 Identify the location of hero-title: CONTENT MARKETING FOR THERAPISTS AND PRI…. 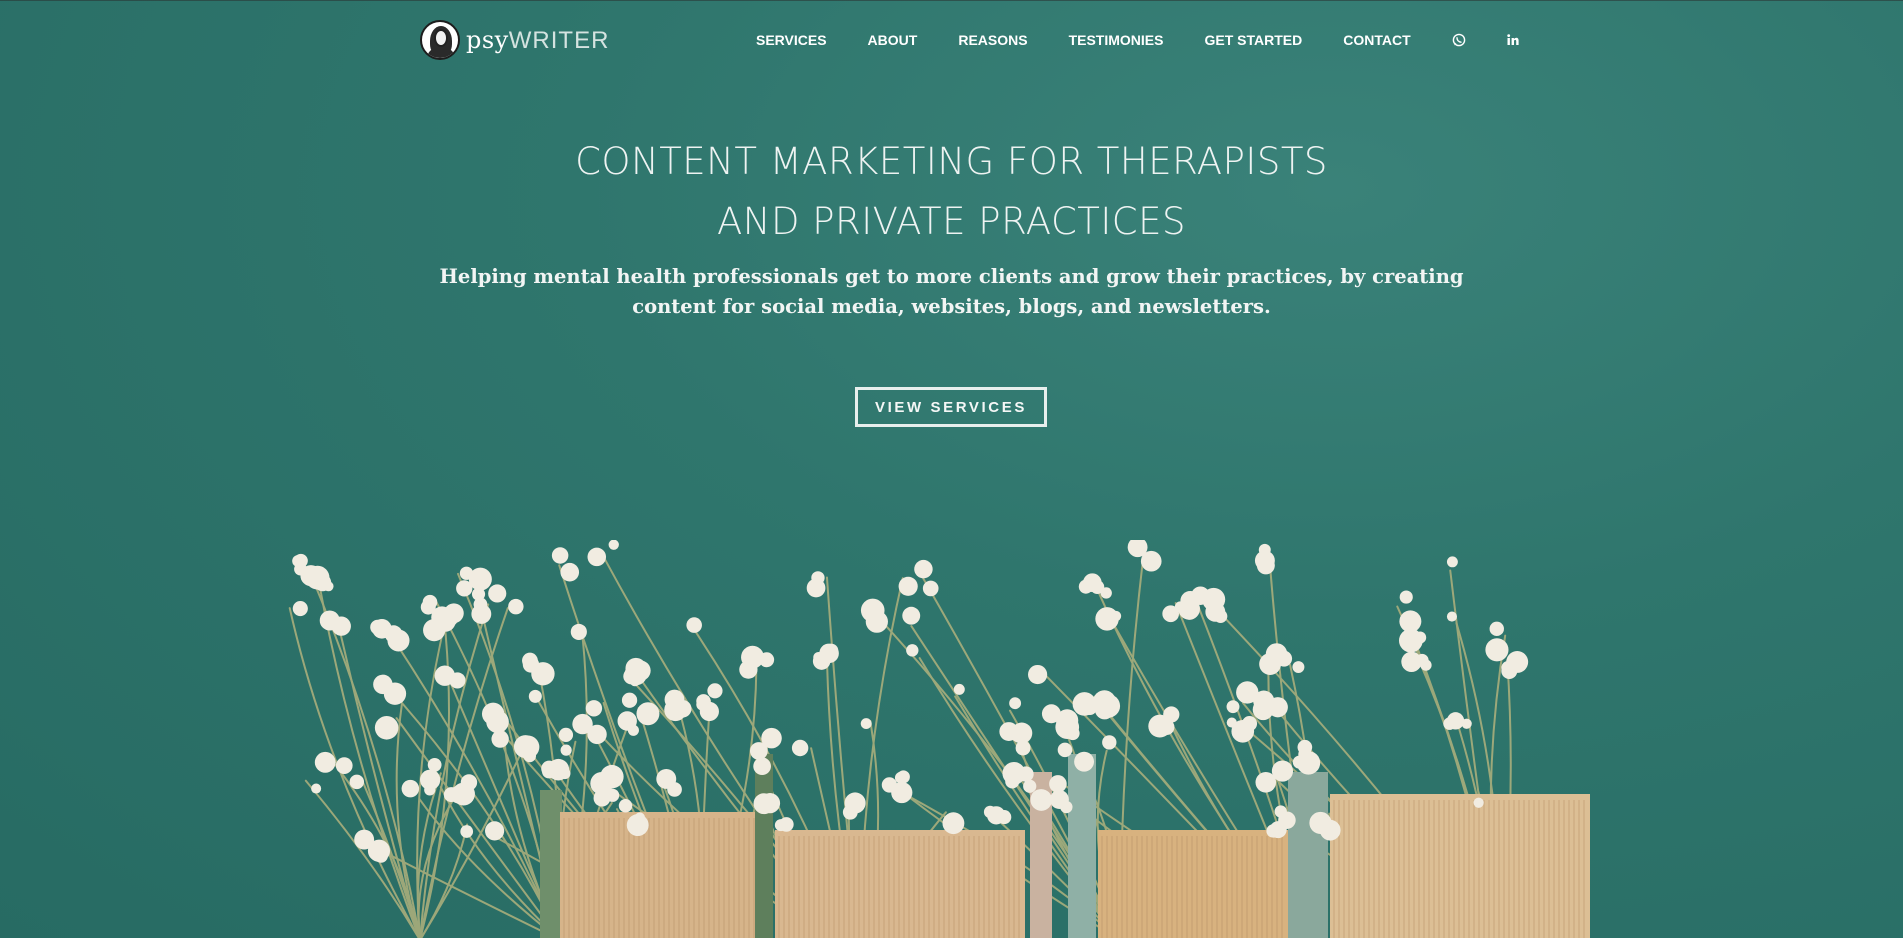
(951, 192).